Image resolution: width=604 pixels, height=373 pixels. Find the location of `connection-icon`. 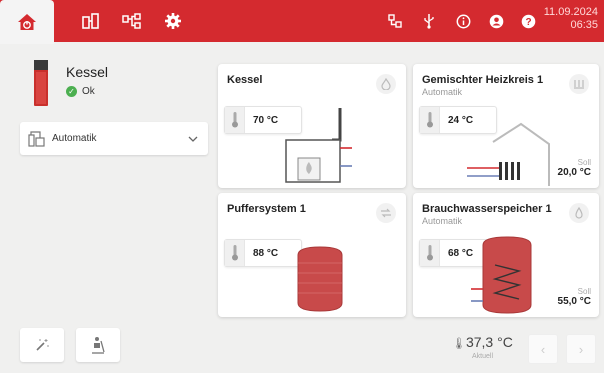

connection-icon is located at coordinates (395, 21).